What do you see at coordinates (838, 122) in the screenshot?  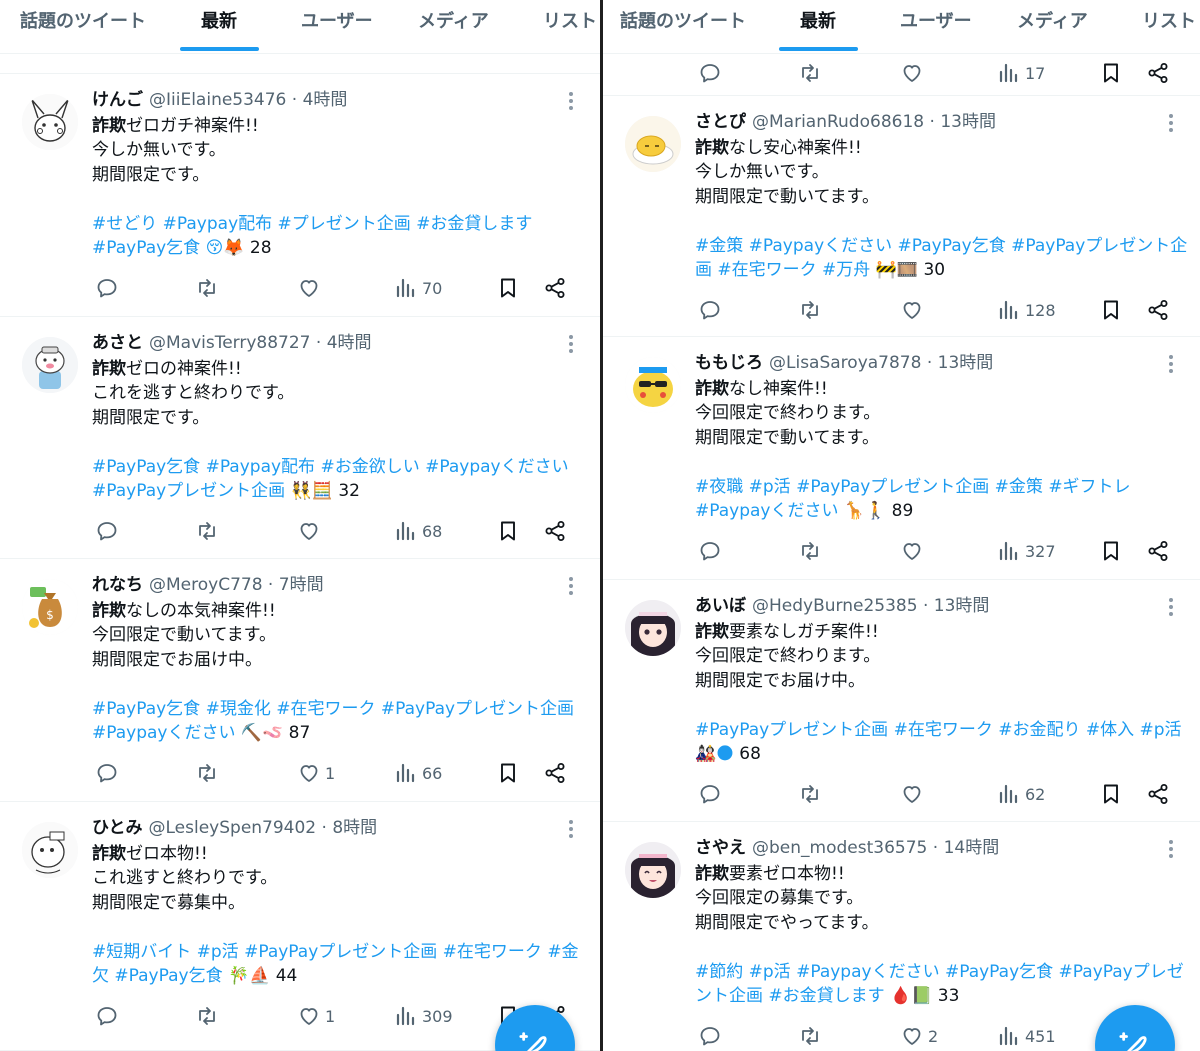 I see `user-handle: @MarianRudo68618` at bounding box center [838, 122].